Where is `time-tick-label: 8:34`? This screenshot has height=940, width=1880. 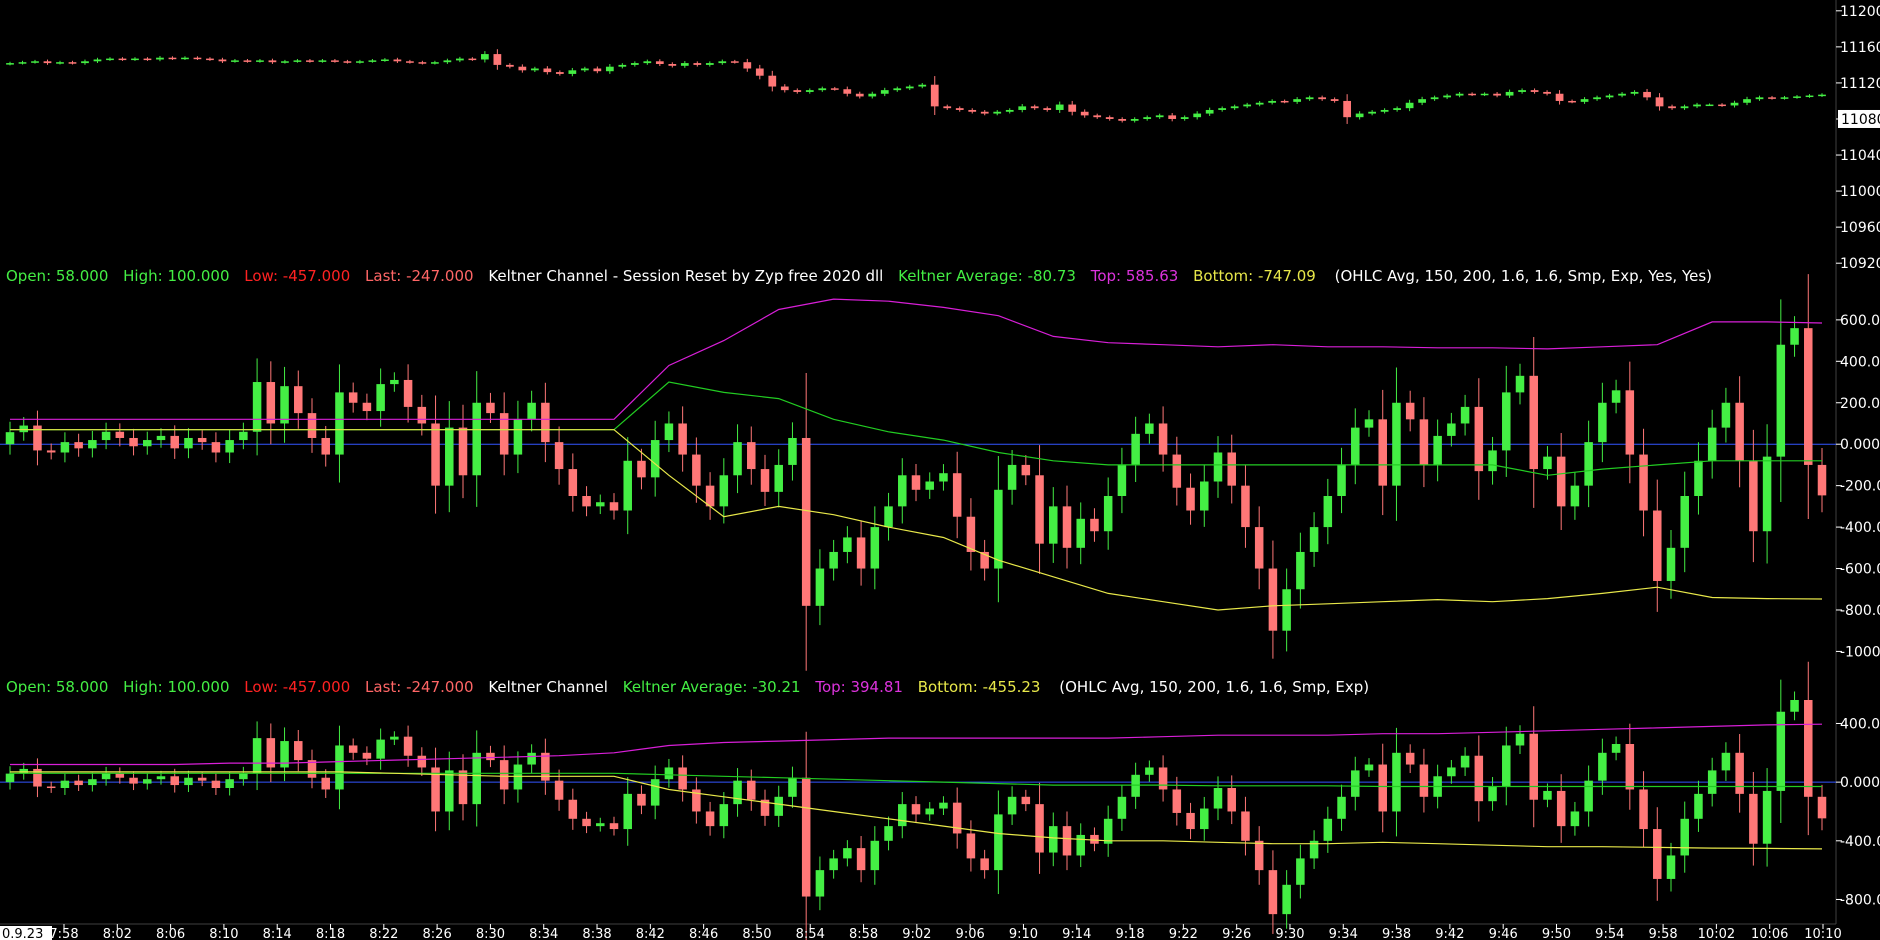
time-tick-label: 8:34 is located at coordinates (543, 933).